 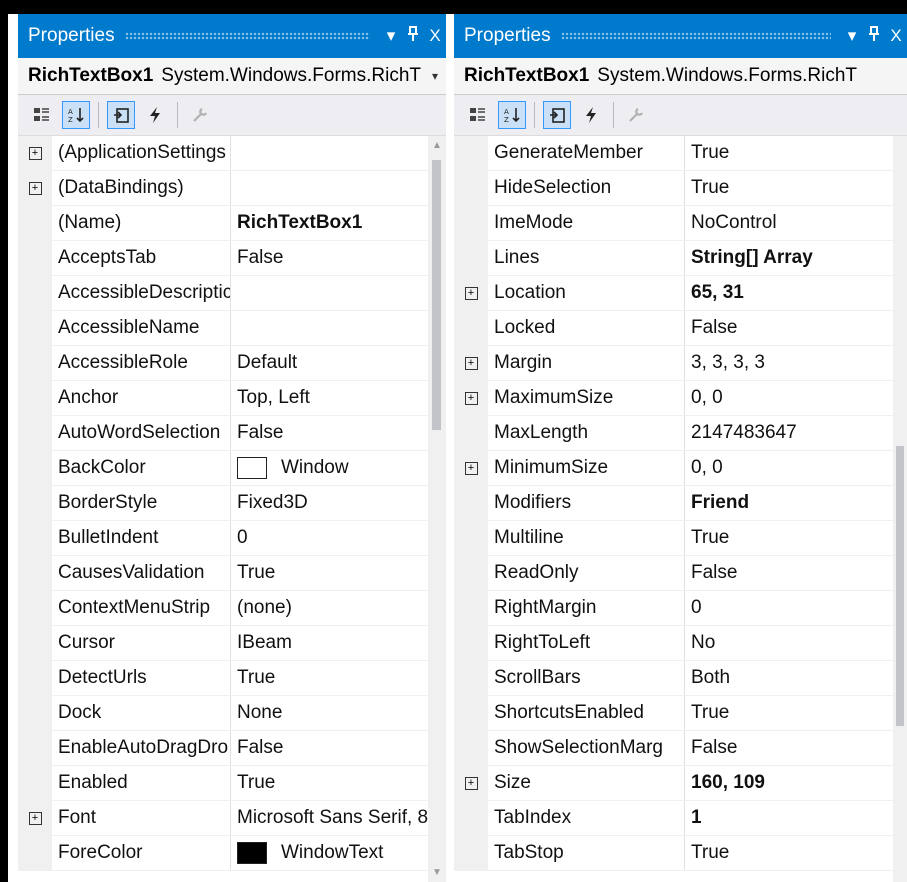 What do you see at coordinates (338, 363) in the screenshot?
I see `property-value: Default` at bounding box center [338, 363].